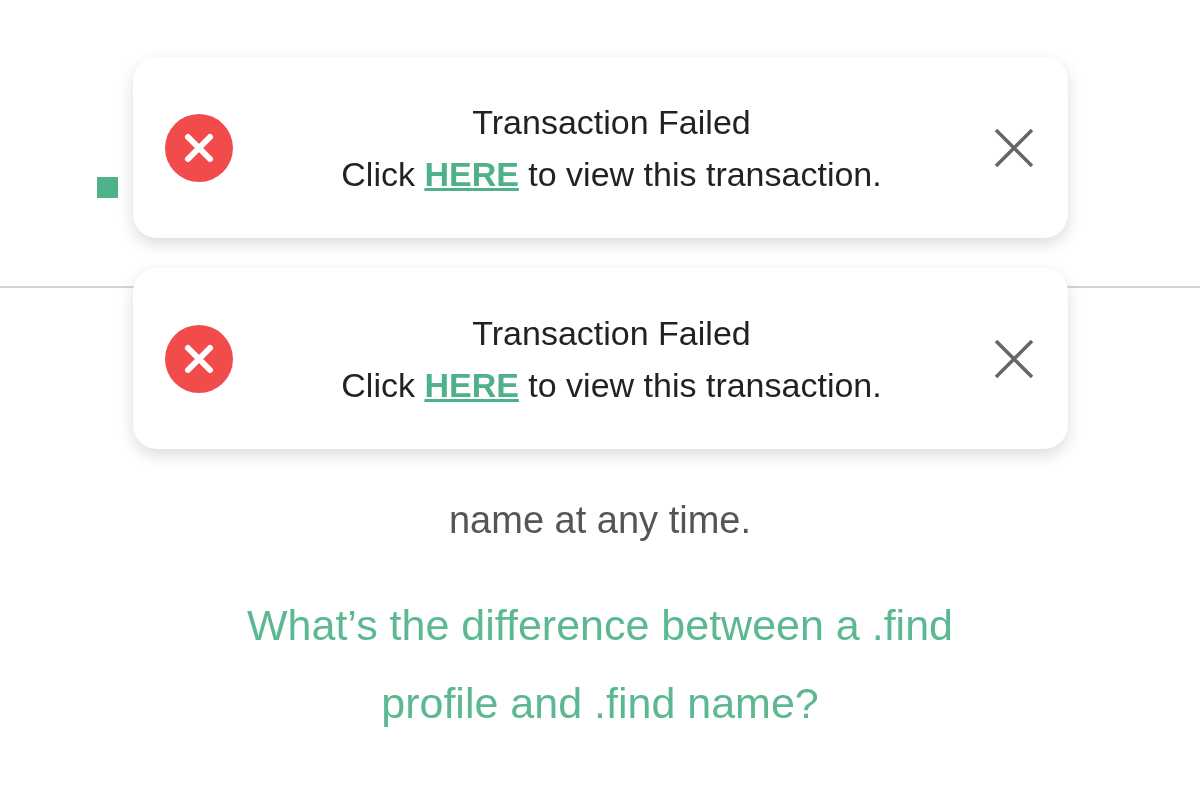 Image resolution: width=1200 pixels, height=806 pixels. What do you see at coordinates (599, 520) in the screenshot?
I see `description-text: name at any time.` at bounding box center [599, 520].